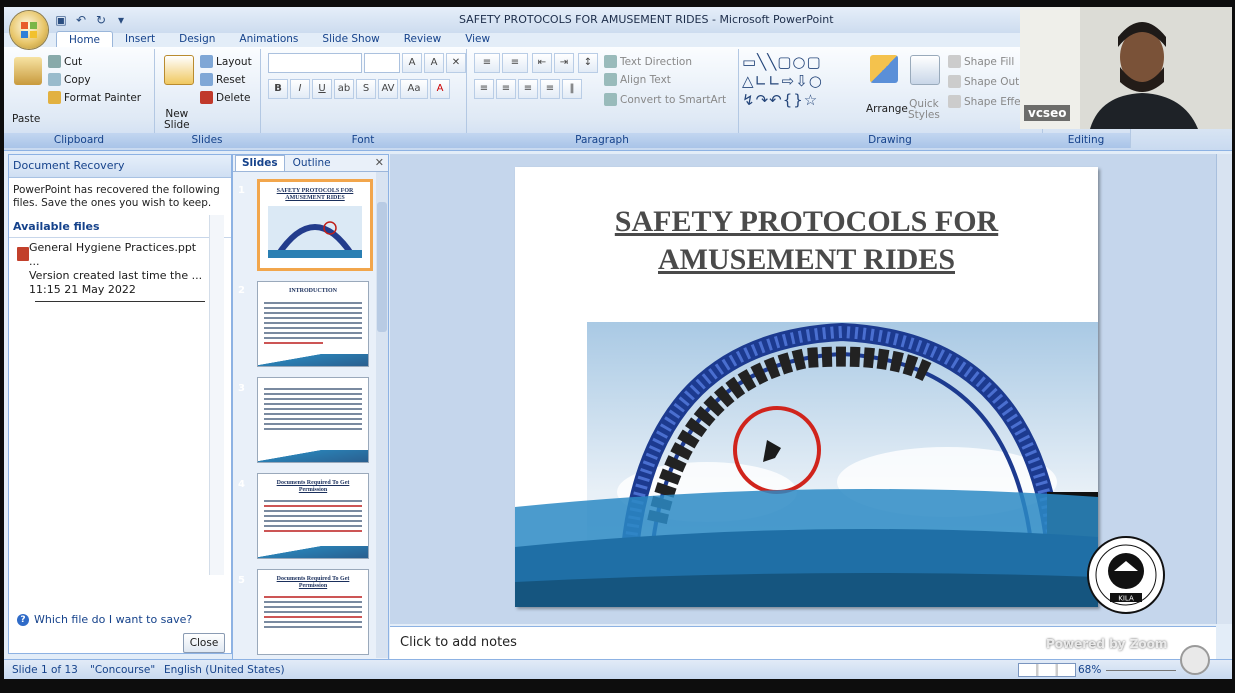 The height and width of the screenshot is (693, 1235). What do you see at coordinates (610, 61) in the screenshot?
I see `text-direction-icon` at bounding box center [610, 61].